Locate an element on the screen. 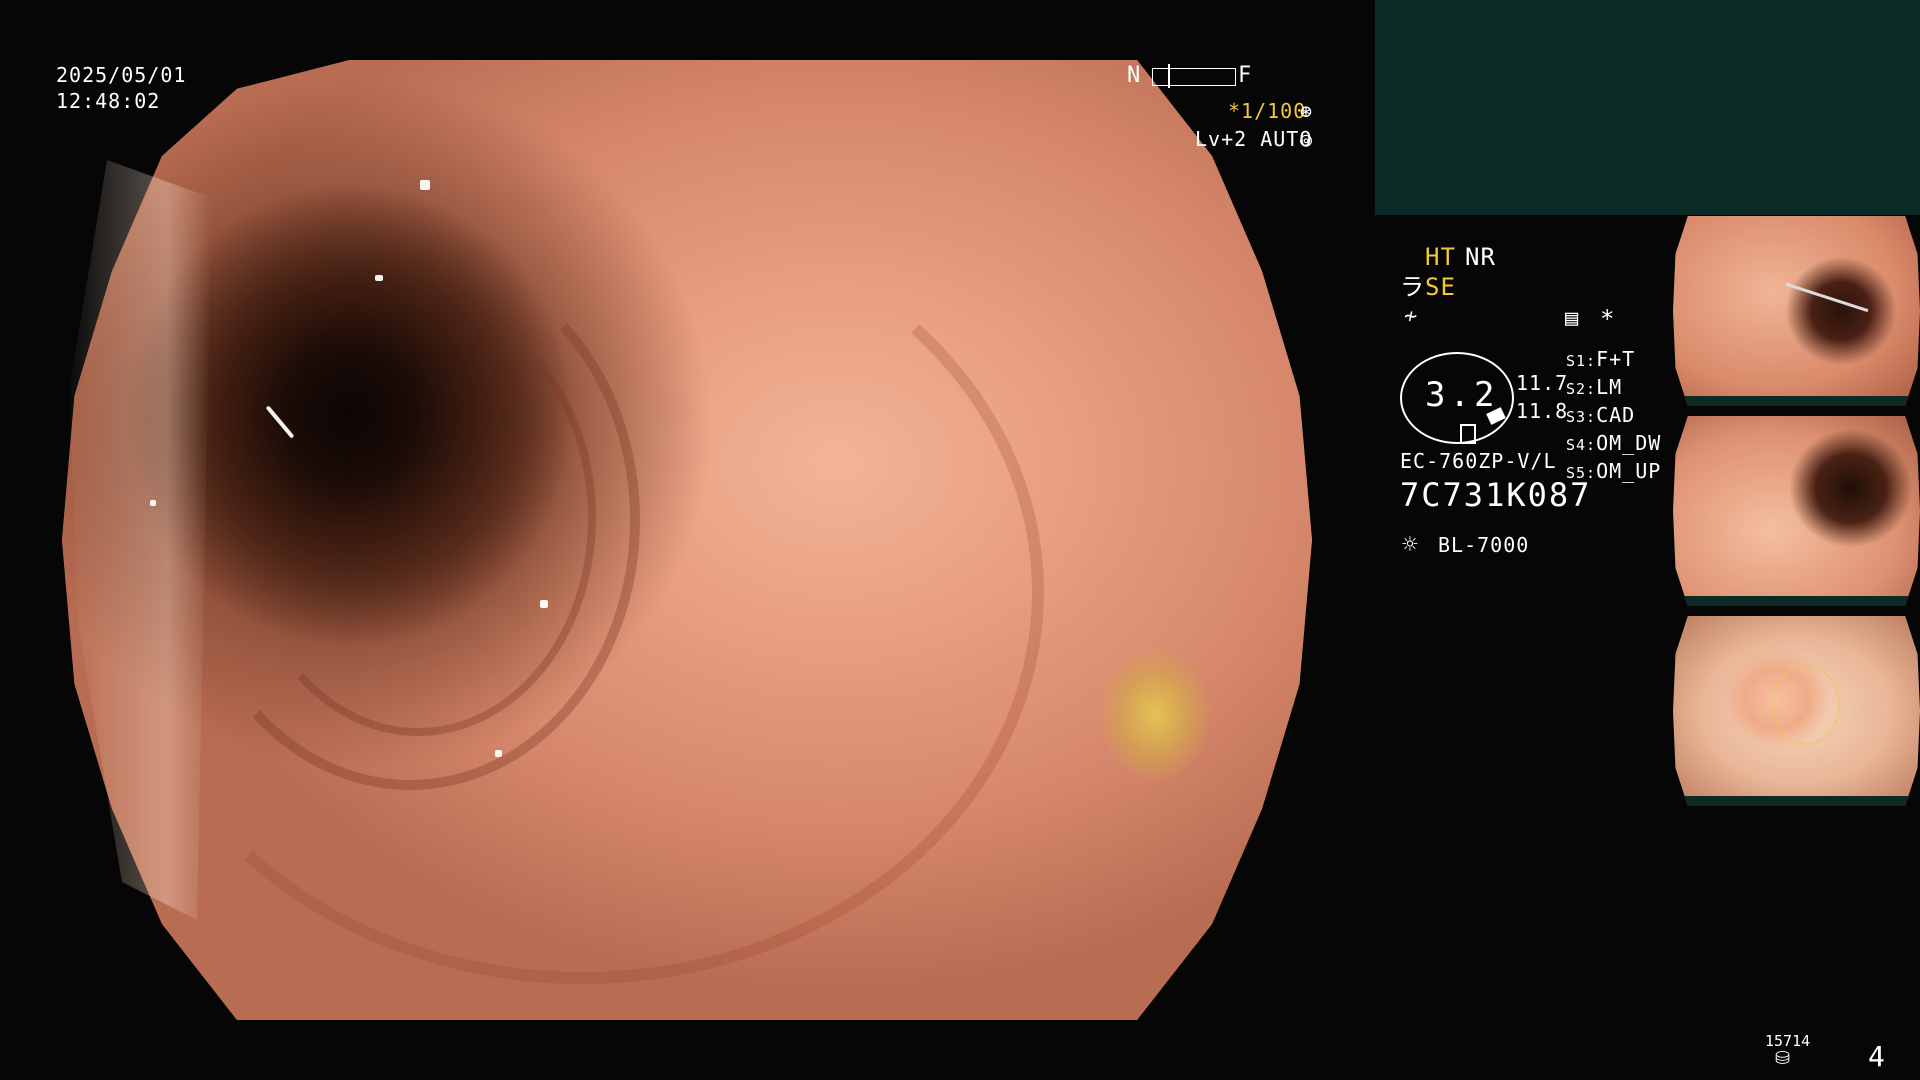  near-far-scale is located at coordinates (1194, 77).